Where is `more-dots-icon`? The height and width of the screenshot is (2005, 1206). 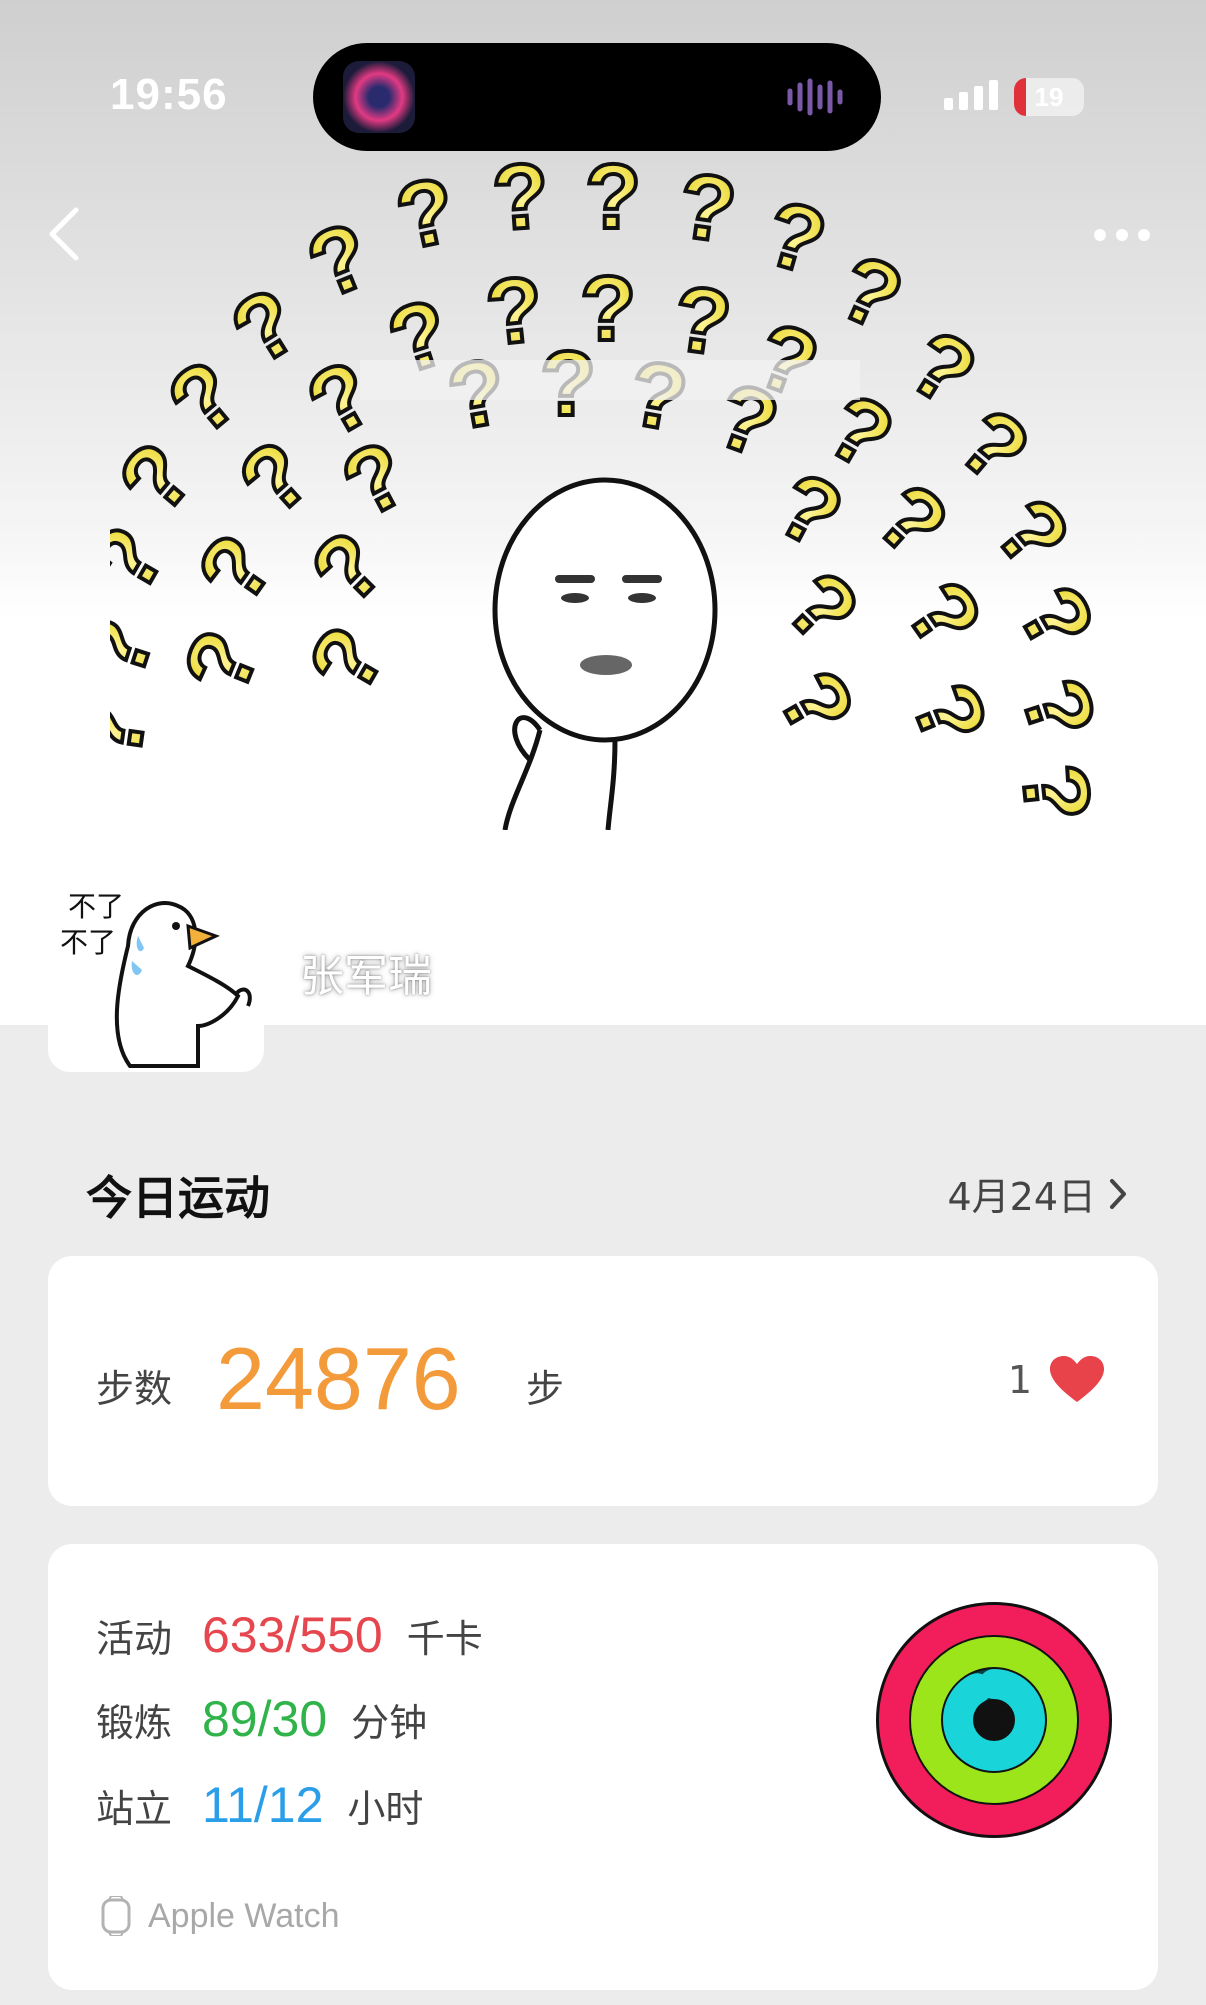 more-dots-icon is located at coordinates (1122, 235).